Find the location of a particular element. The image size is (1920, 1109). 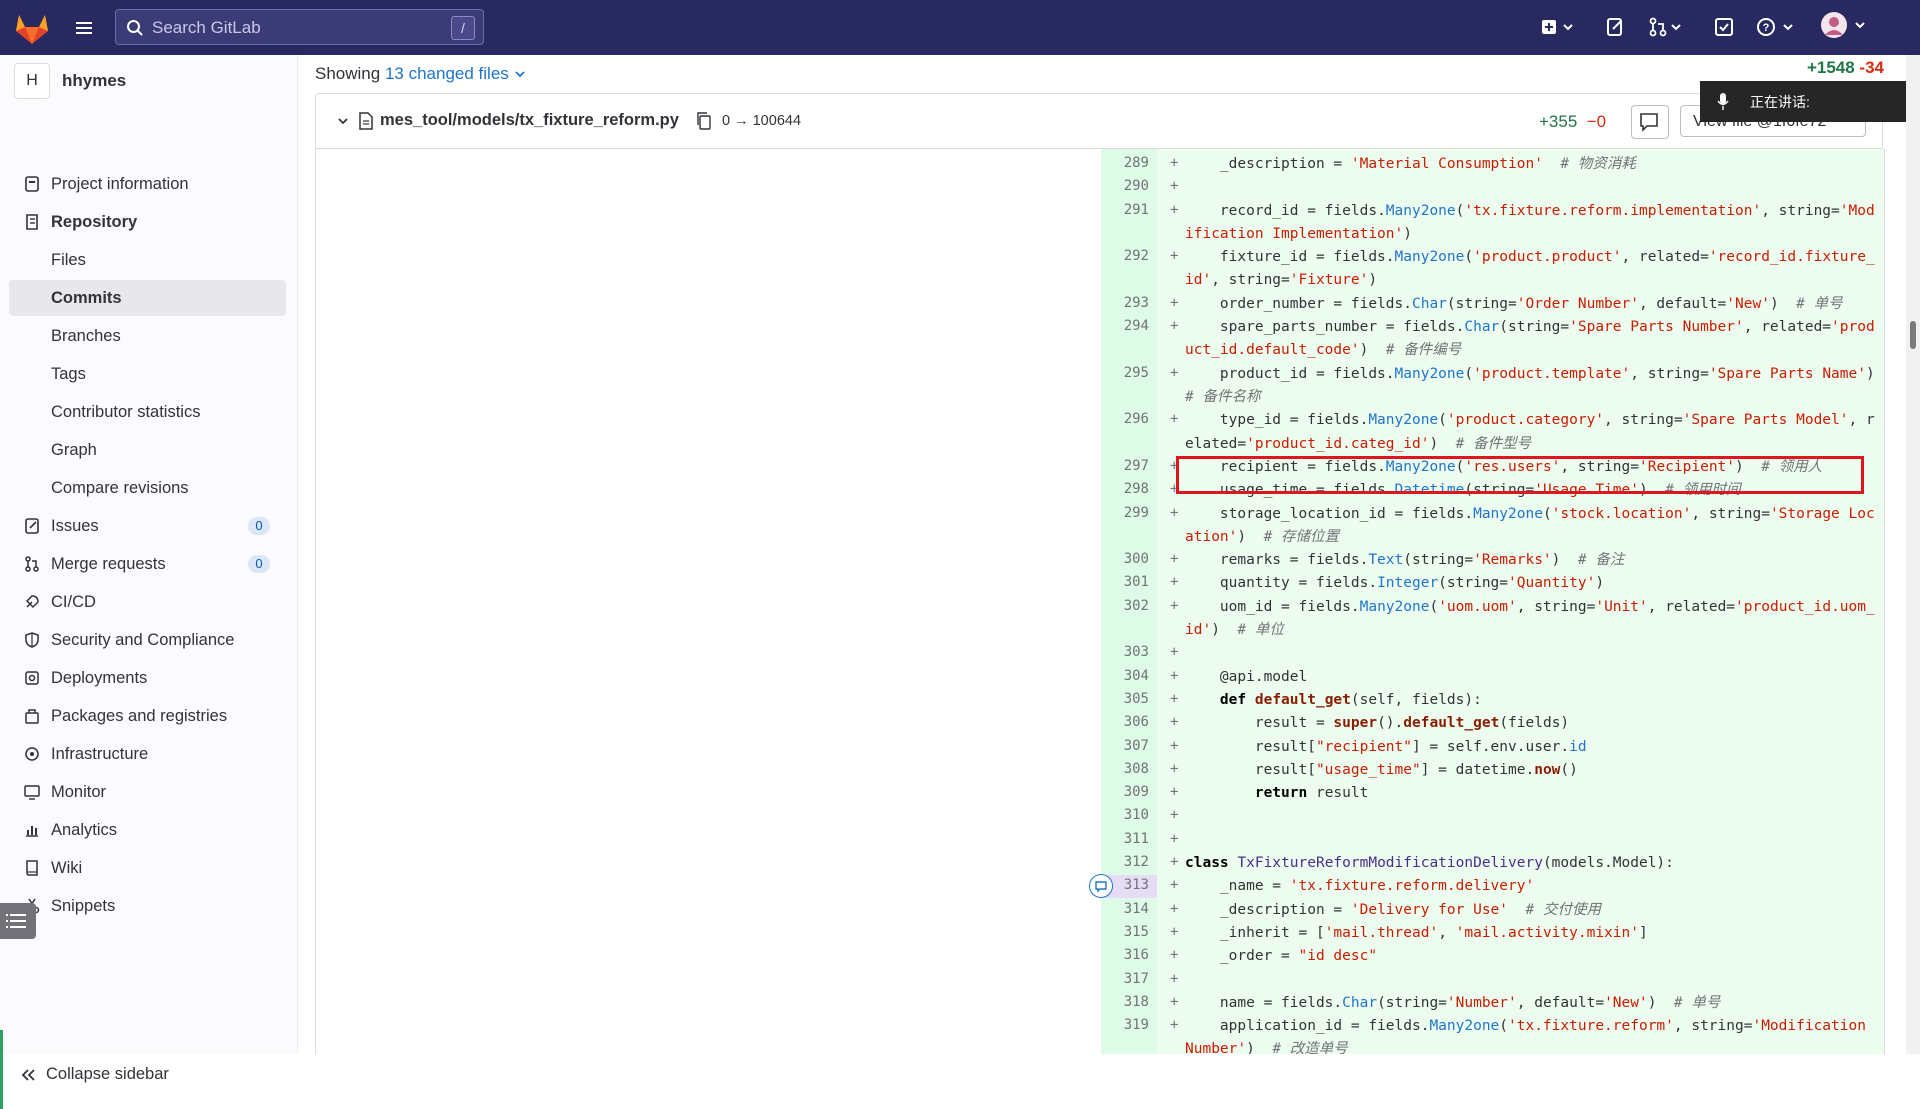

sidebar-item-commits: Commits is located at coordinates (147, 298).